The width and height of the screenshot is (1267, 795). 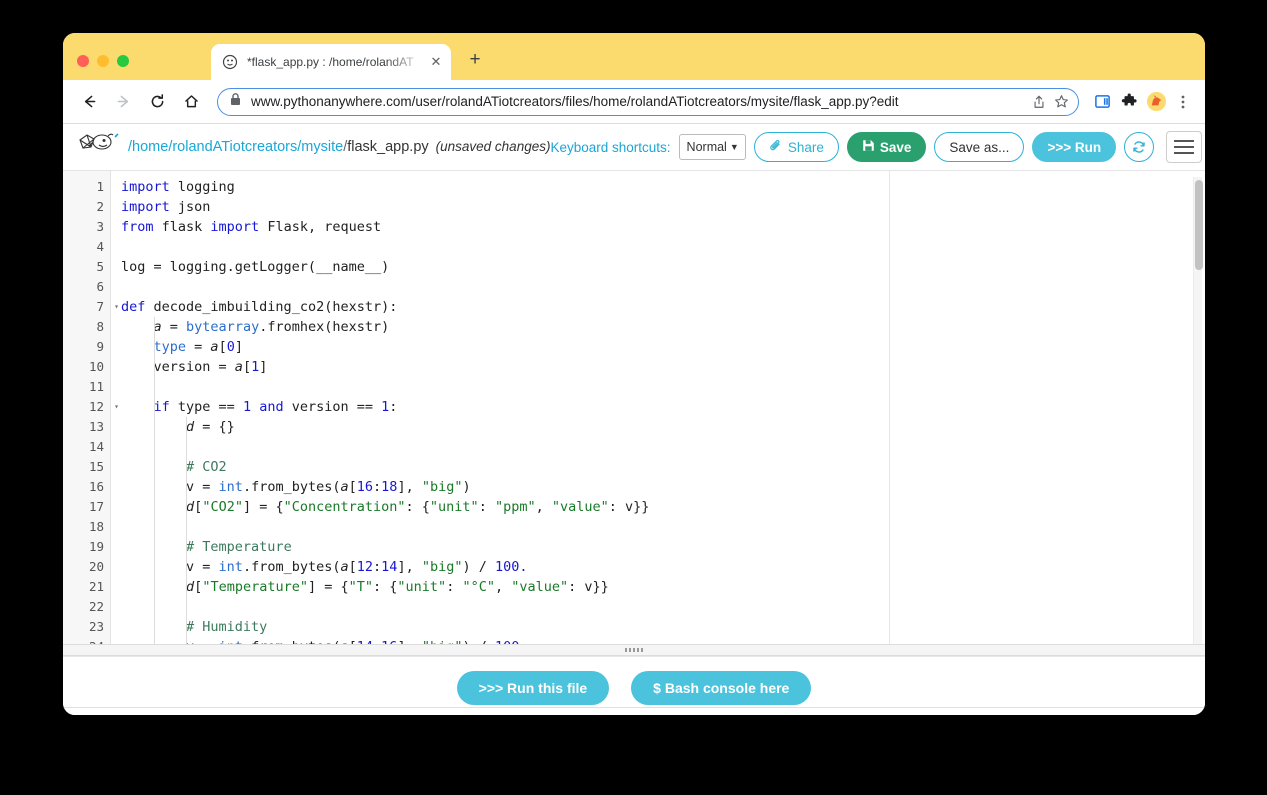 I want to click on star-icon, so click(x=1061, y=102).